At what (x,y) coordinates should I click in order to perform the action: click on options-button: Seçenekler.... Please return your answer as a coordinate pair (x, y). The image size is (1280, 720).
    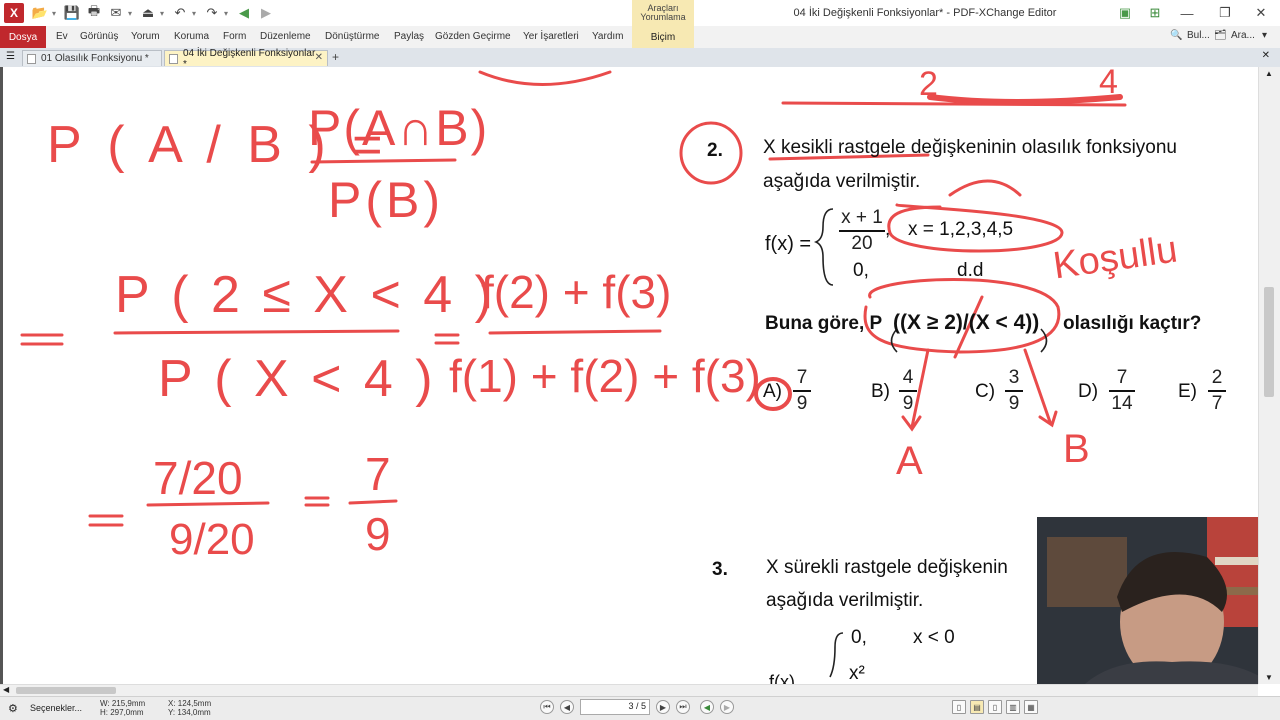
    Looking at the image, I should click on (56, 708).